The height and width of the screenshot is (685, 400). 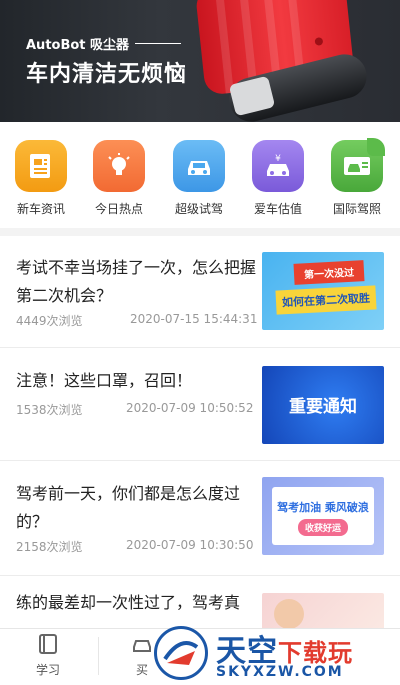 What do you see at coordinates (200, 232) in the screenshot?
I see `section-separator` at bounding box center [200, 232].